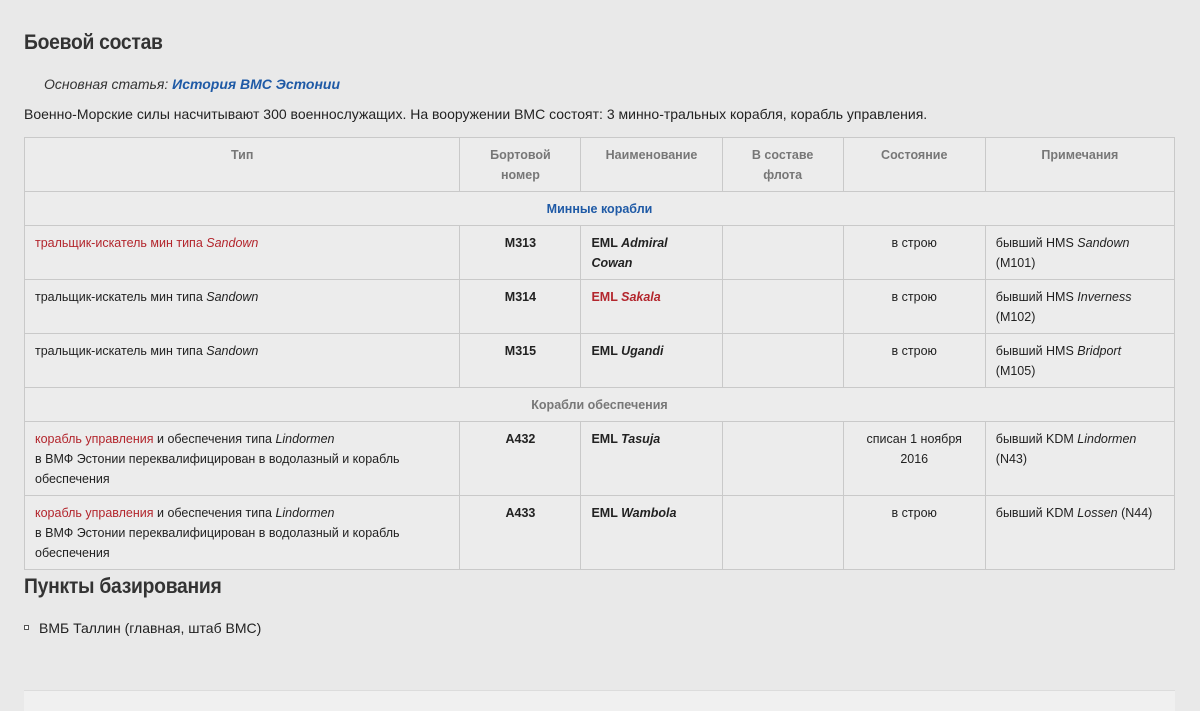  I want to click on note-pennant: (M105), so click(1015, 371).